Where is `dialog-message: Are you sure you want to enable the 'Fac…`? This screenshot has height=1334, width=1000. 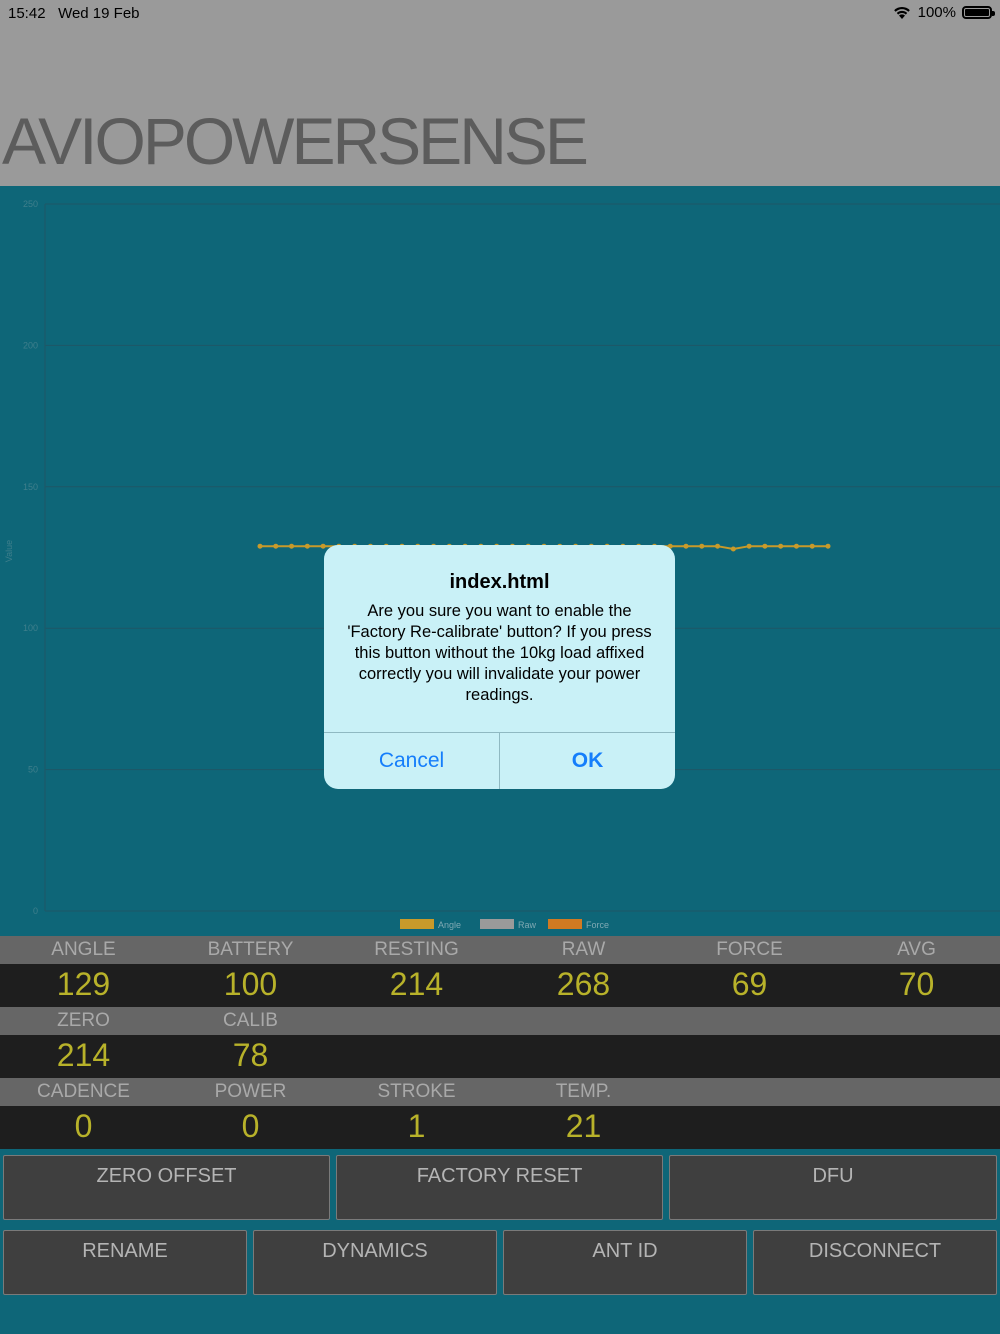
dialog-message: Are you sure you want to enable the 'Fac… is located at coordinates (499, 653).